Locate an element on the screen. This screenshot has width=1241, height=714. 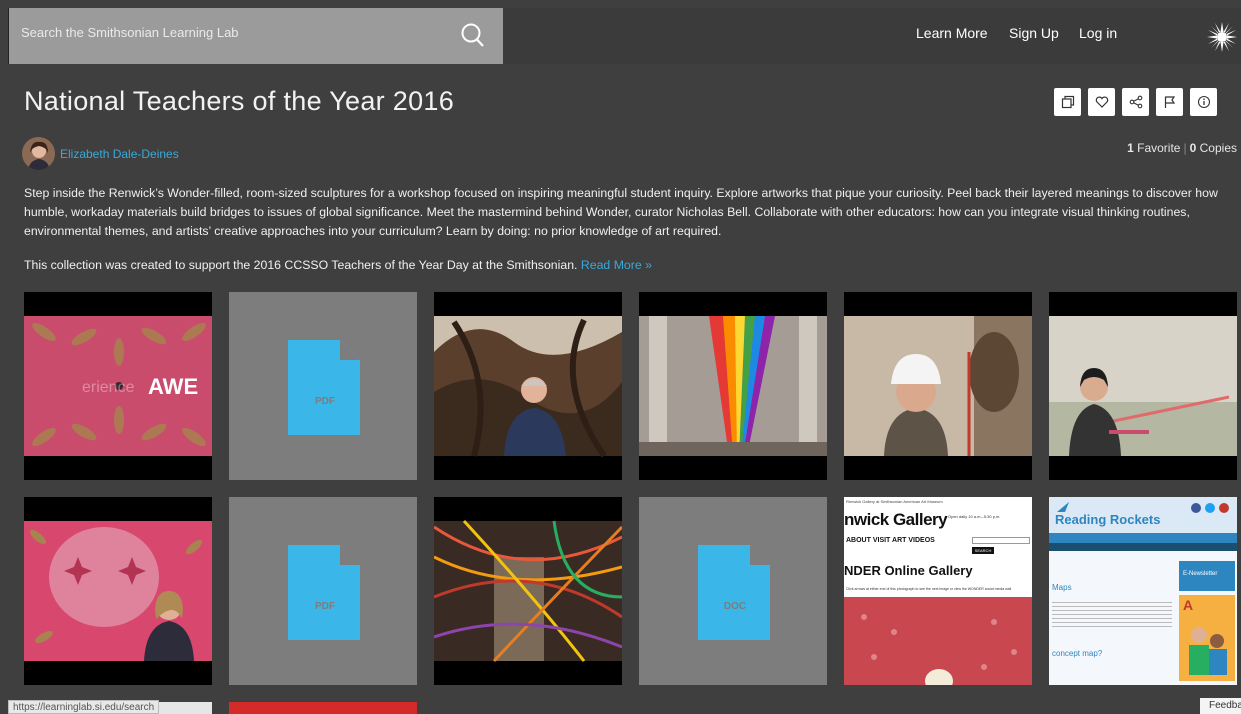
search-icon is located at coordinates (473, 36).